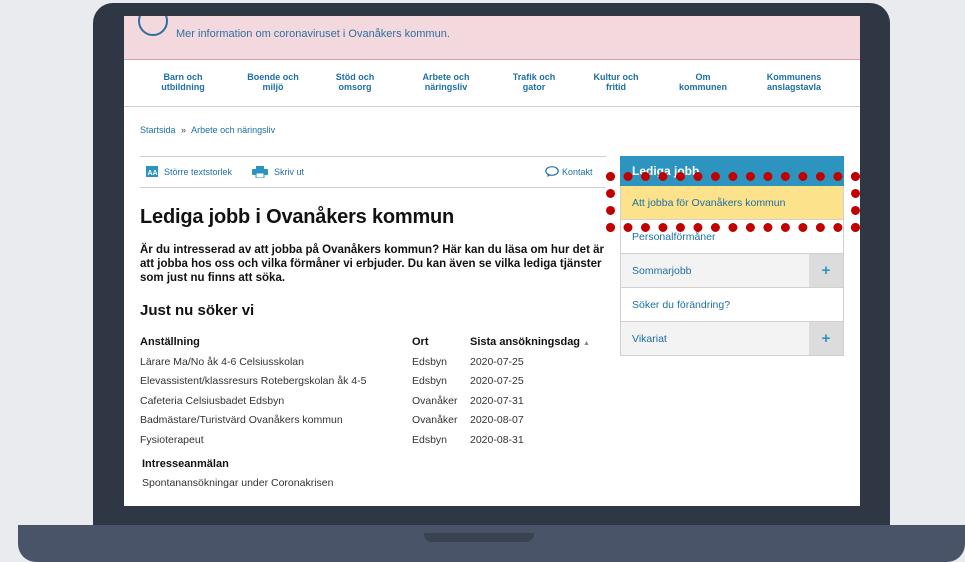 This screenshot has height=562, width=965. What do you see at coordinates (197, 310) in the screenshot?
I see `section-title: Just nu söker vi` at bounding box center [197, 310].